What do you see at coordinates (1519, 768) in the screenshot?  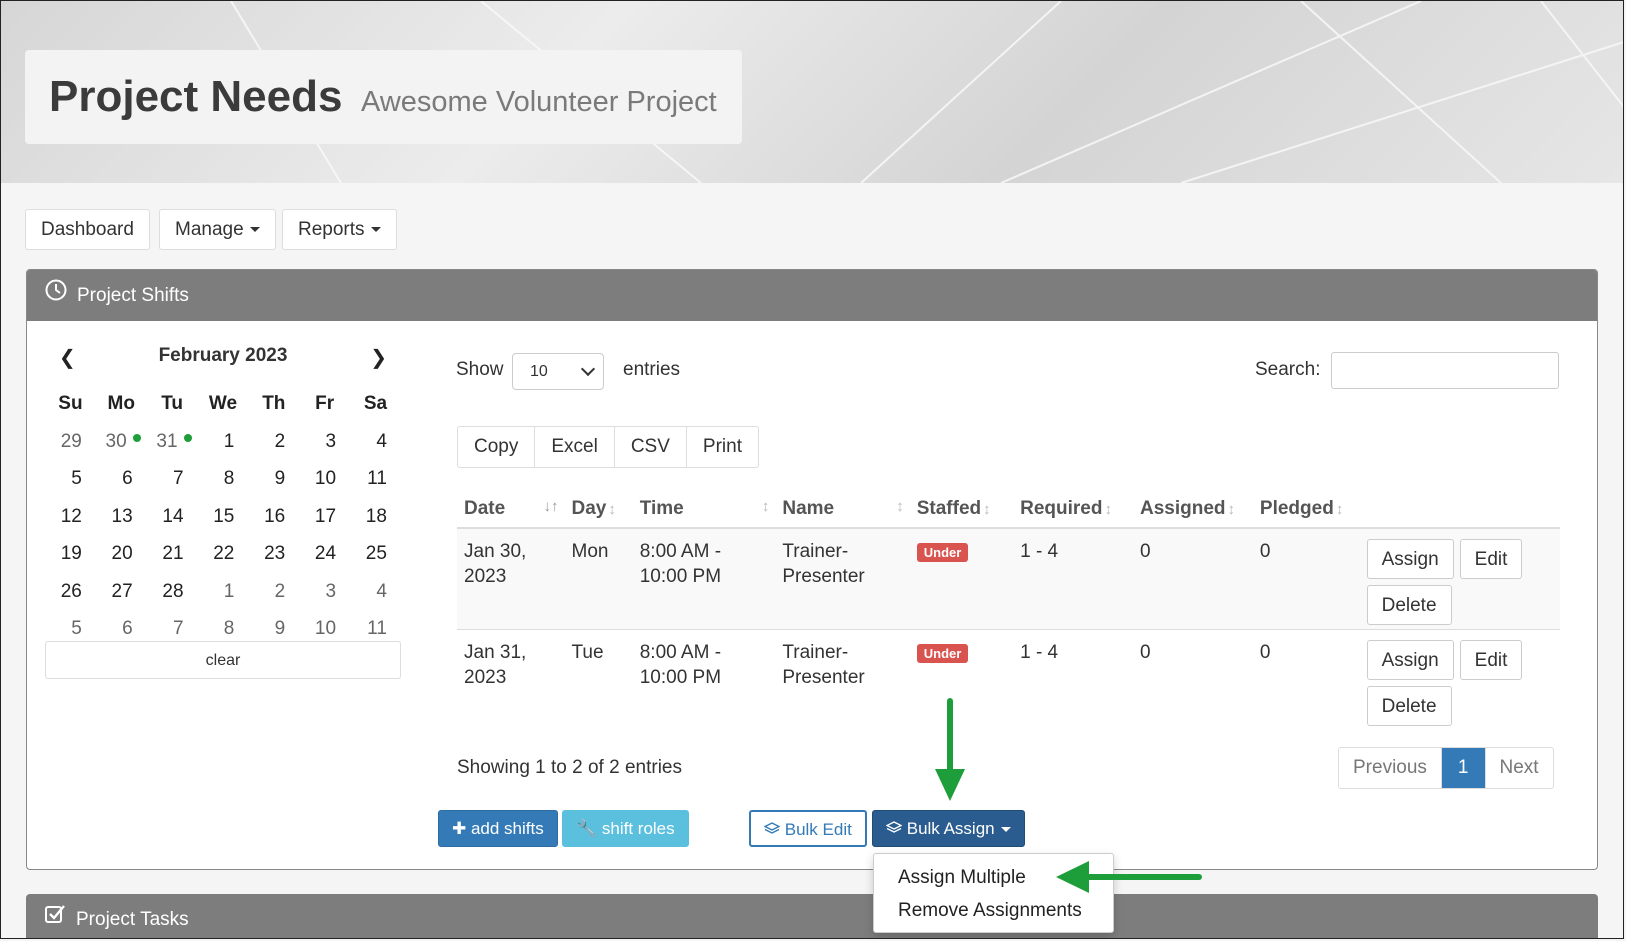 I see `next-page-button: Next` at bounding box center [1519, 768].